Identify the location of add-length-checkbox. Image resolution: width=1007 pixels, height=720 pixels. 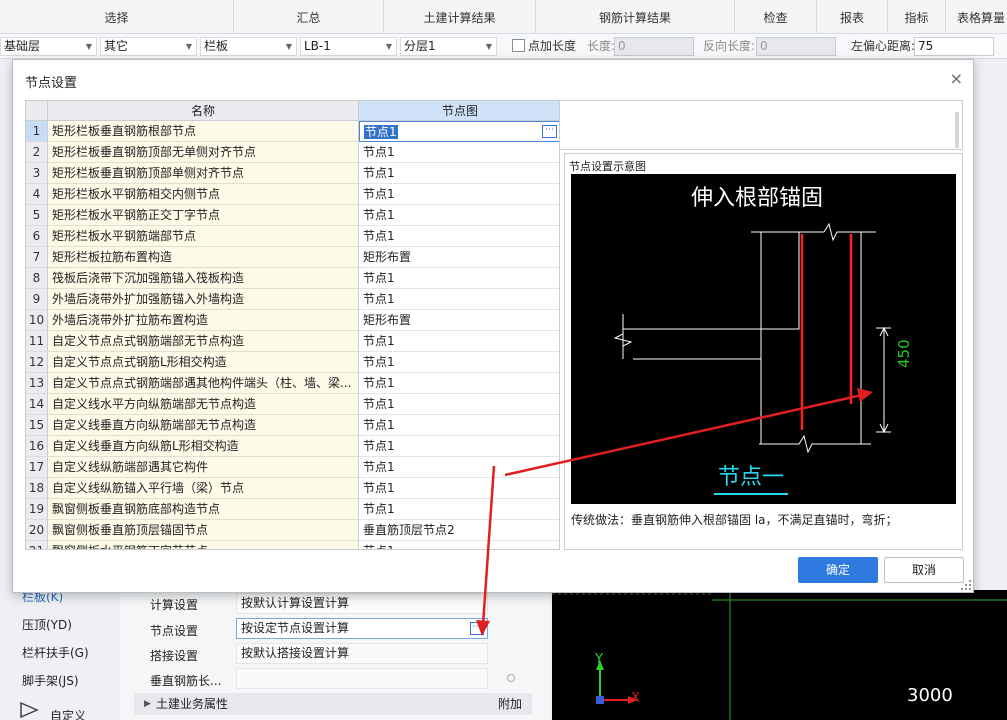
(518, 45).